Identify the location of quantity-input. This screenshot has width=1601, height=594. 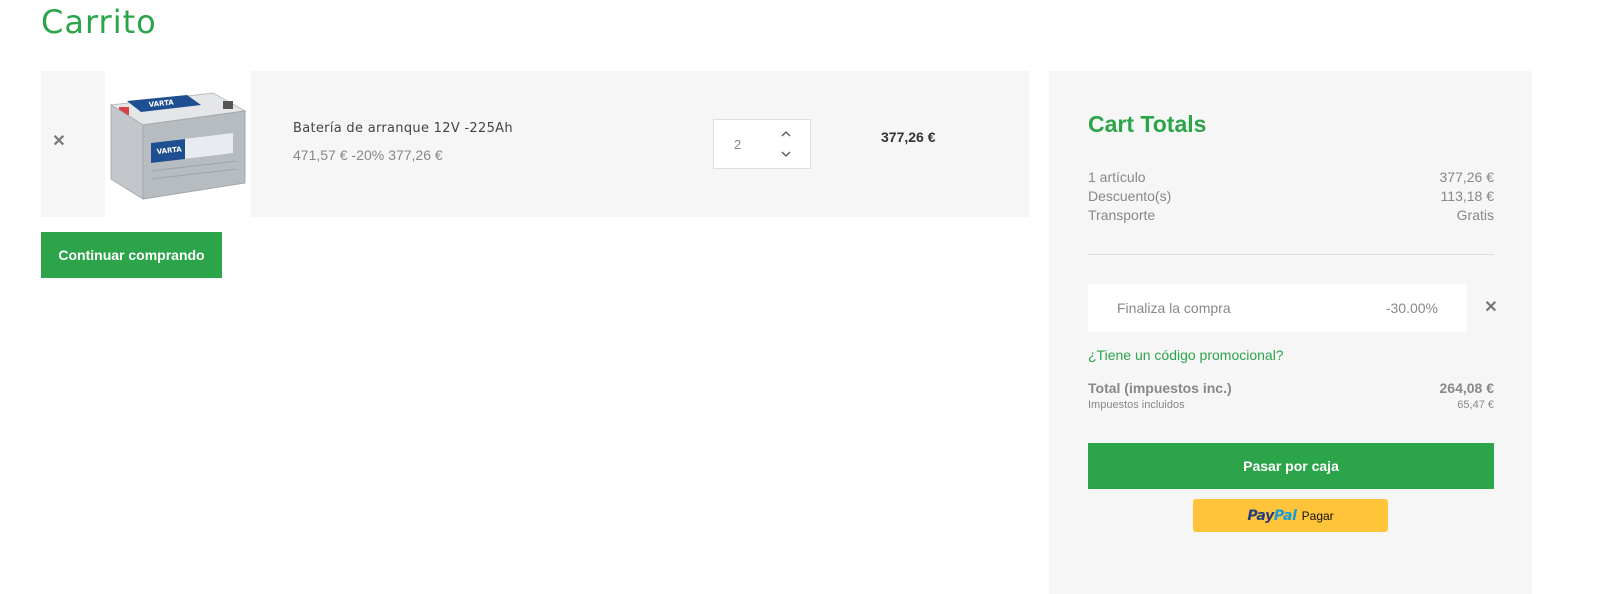
(744, 144).